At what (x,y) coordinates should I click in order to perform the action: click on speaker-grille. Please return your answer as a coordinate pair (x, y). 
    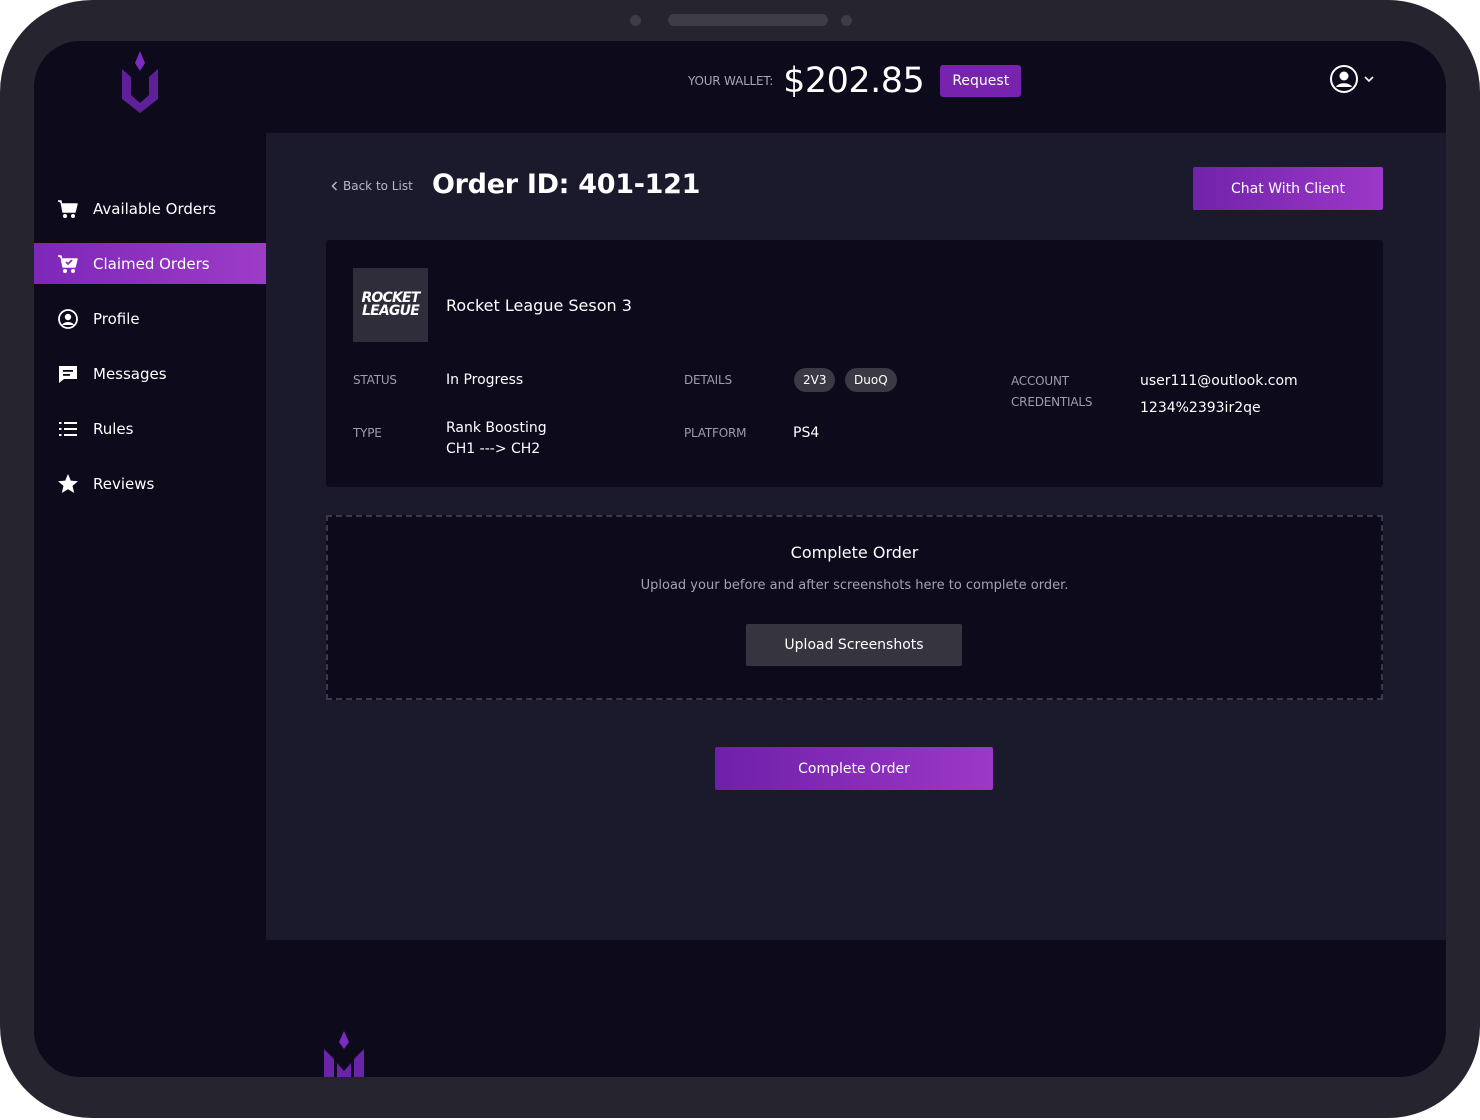
    Looking at the image, I should click on (748, 20).